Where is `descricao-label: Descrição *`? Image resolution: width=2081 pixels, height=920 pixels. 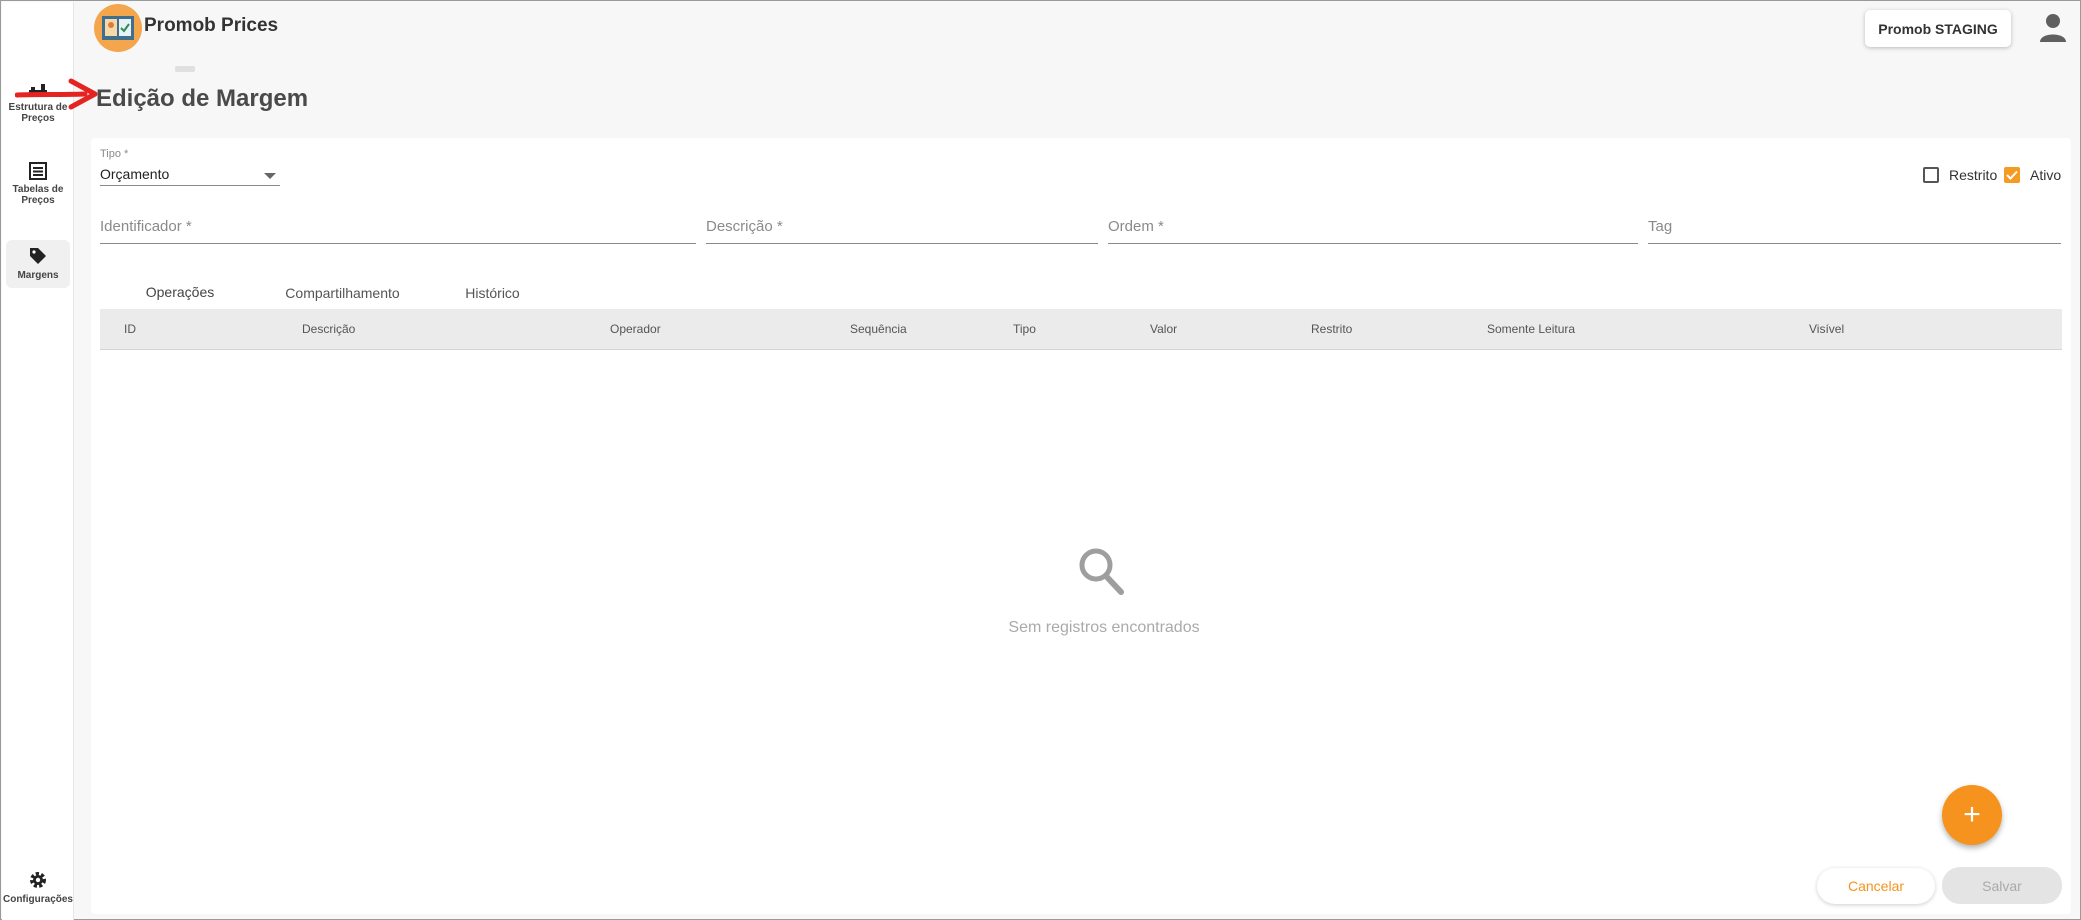 descricao-label: Descrição * is located at coordinates (744, 226).